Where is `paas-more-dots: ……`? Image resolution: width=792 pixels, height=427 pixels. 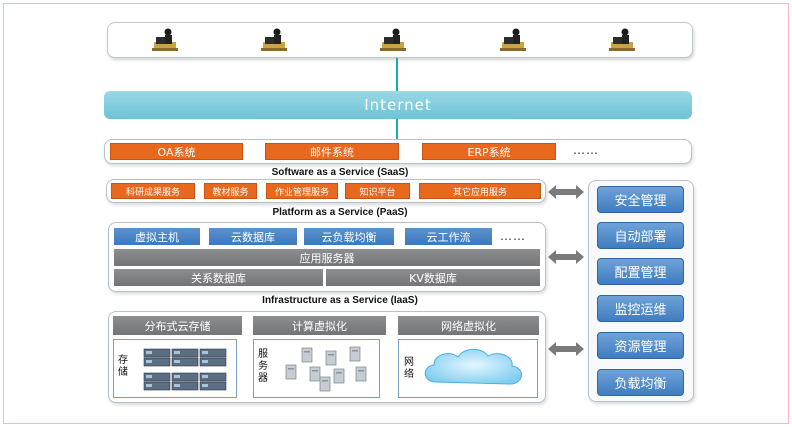
paas-more-dots: …… is located at coordinates (513, 236).